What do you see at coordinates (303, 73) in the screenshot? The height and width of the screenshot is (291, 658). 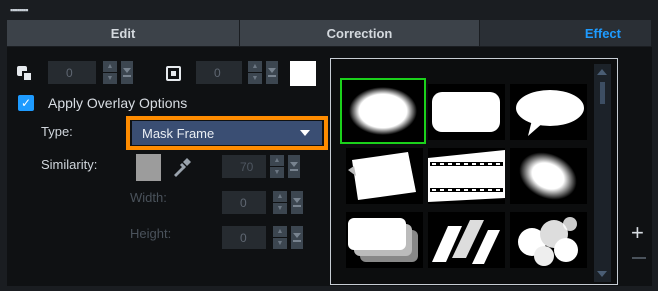 I see `frame-color-swatch` at bounding box center [303, 73].